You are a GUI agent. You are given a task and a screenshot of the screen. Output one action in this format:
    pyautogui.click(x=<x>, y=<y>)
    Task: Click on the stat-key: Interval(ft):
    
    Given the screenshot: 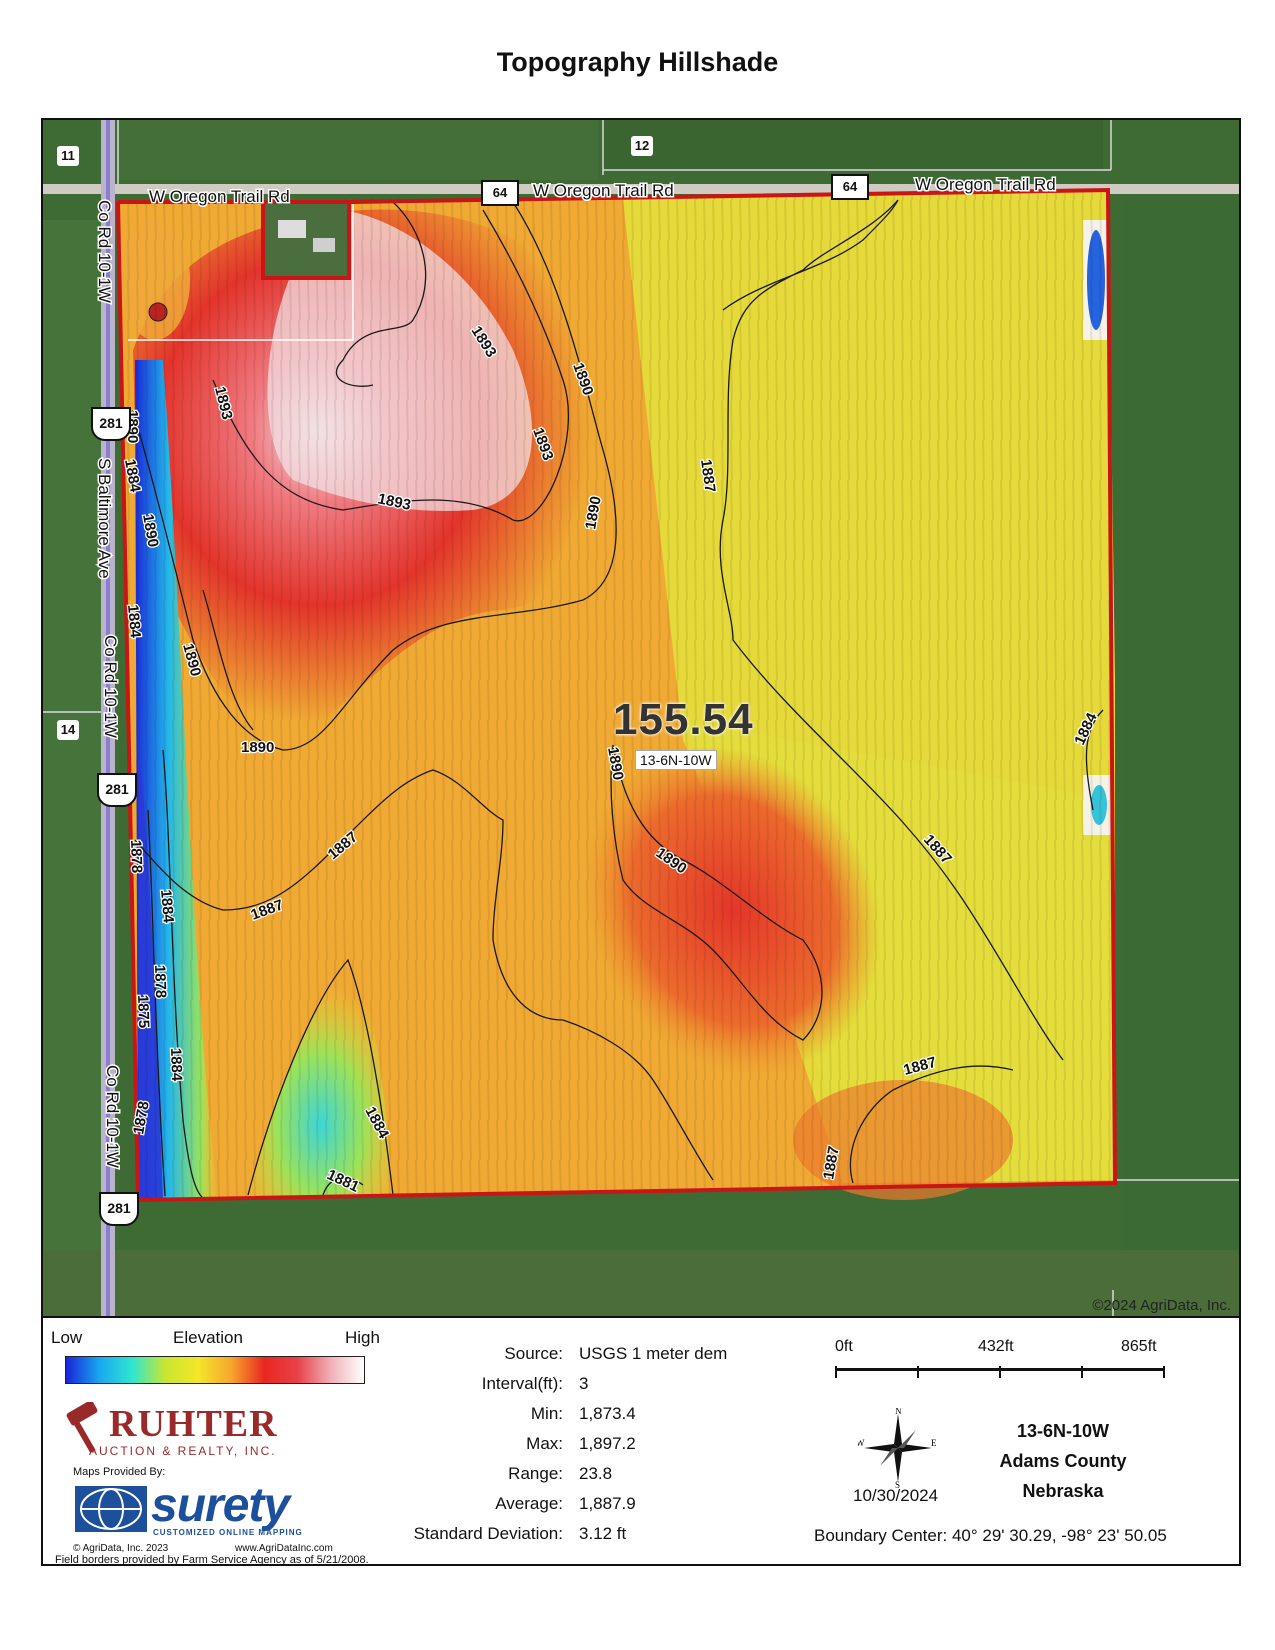 What is the action you would take?
    pyautogui.click(x=522, y=1383)
    